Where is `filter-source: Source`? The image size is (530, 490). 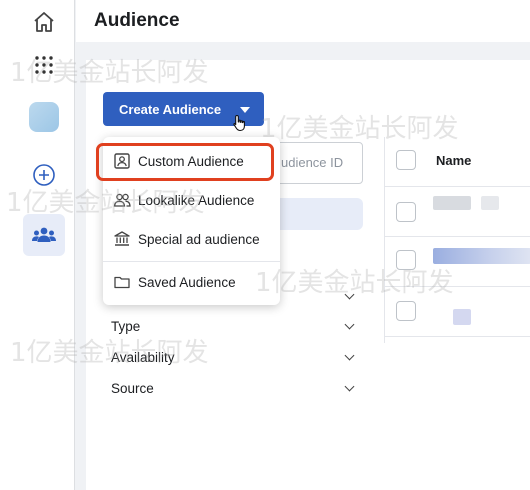
filter-source: Source is located at coordinates (233, 388).